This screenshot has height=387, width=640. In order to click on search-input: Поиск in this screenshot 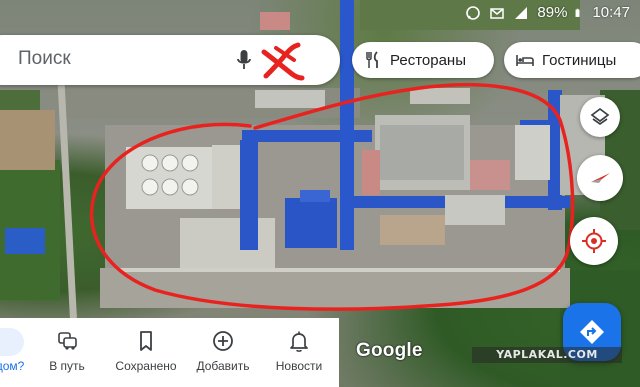, I will do `click(44, 59)`.